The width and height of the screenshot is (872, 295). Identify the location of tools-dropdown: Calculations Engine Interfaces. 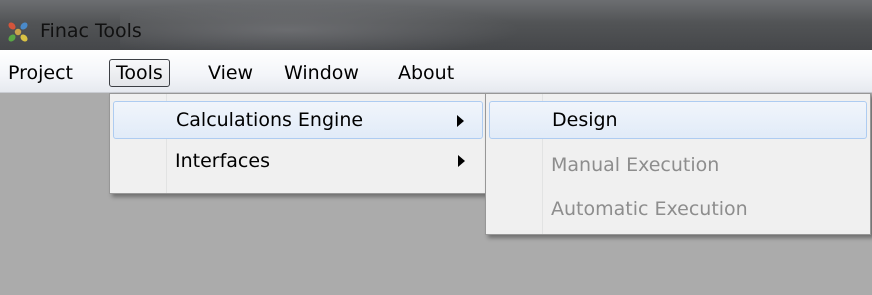
(298, 143).